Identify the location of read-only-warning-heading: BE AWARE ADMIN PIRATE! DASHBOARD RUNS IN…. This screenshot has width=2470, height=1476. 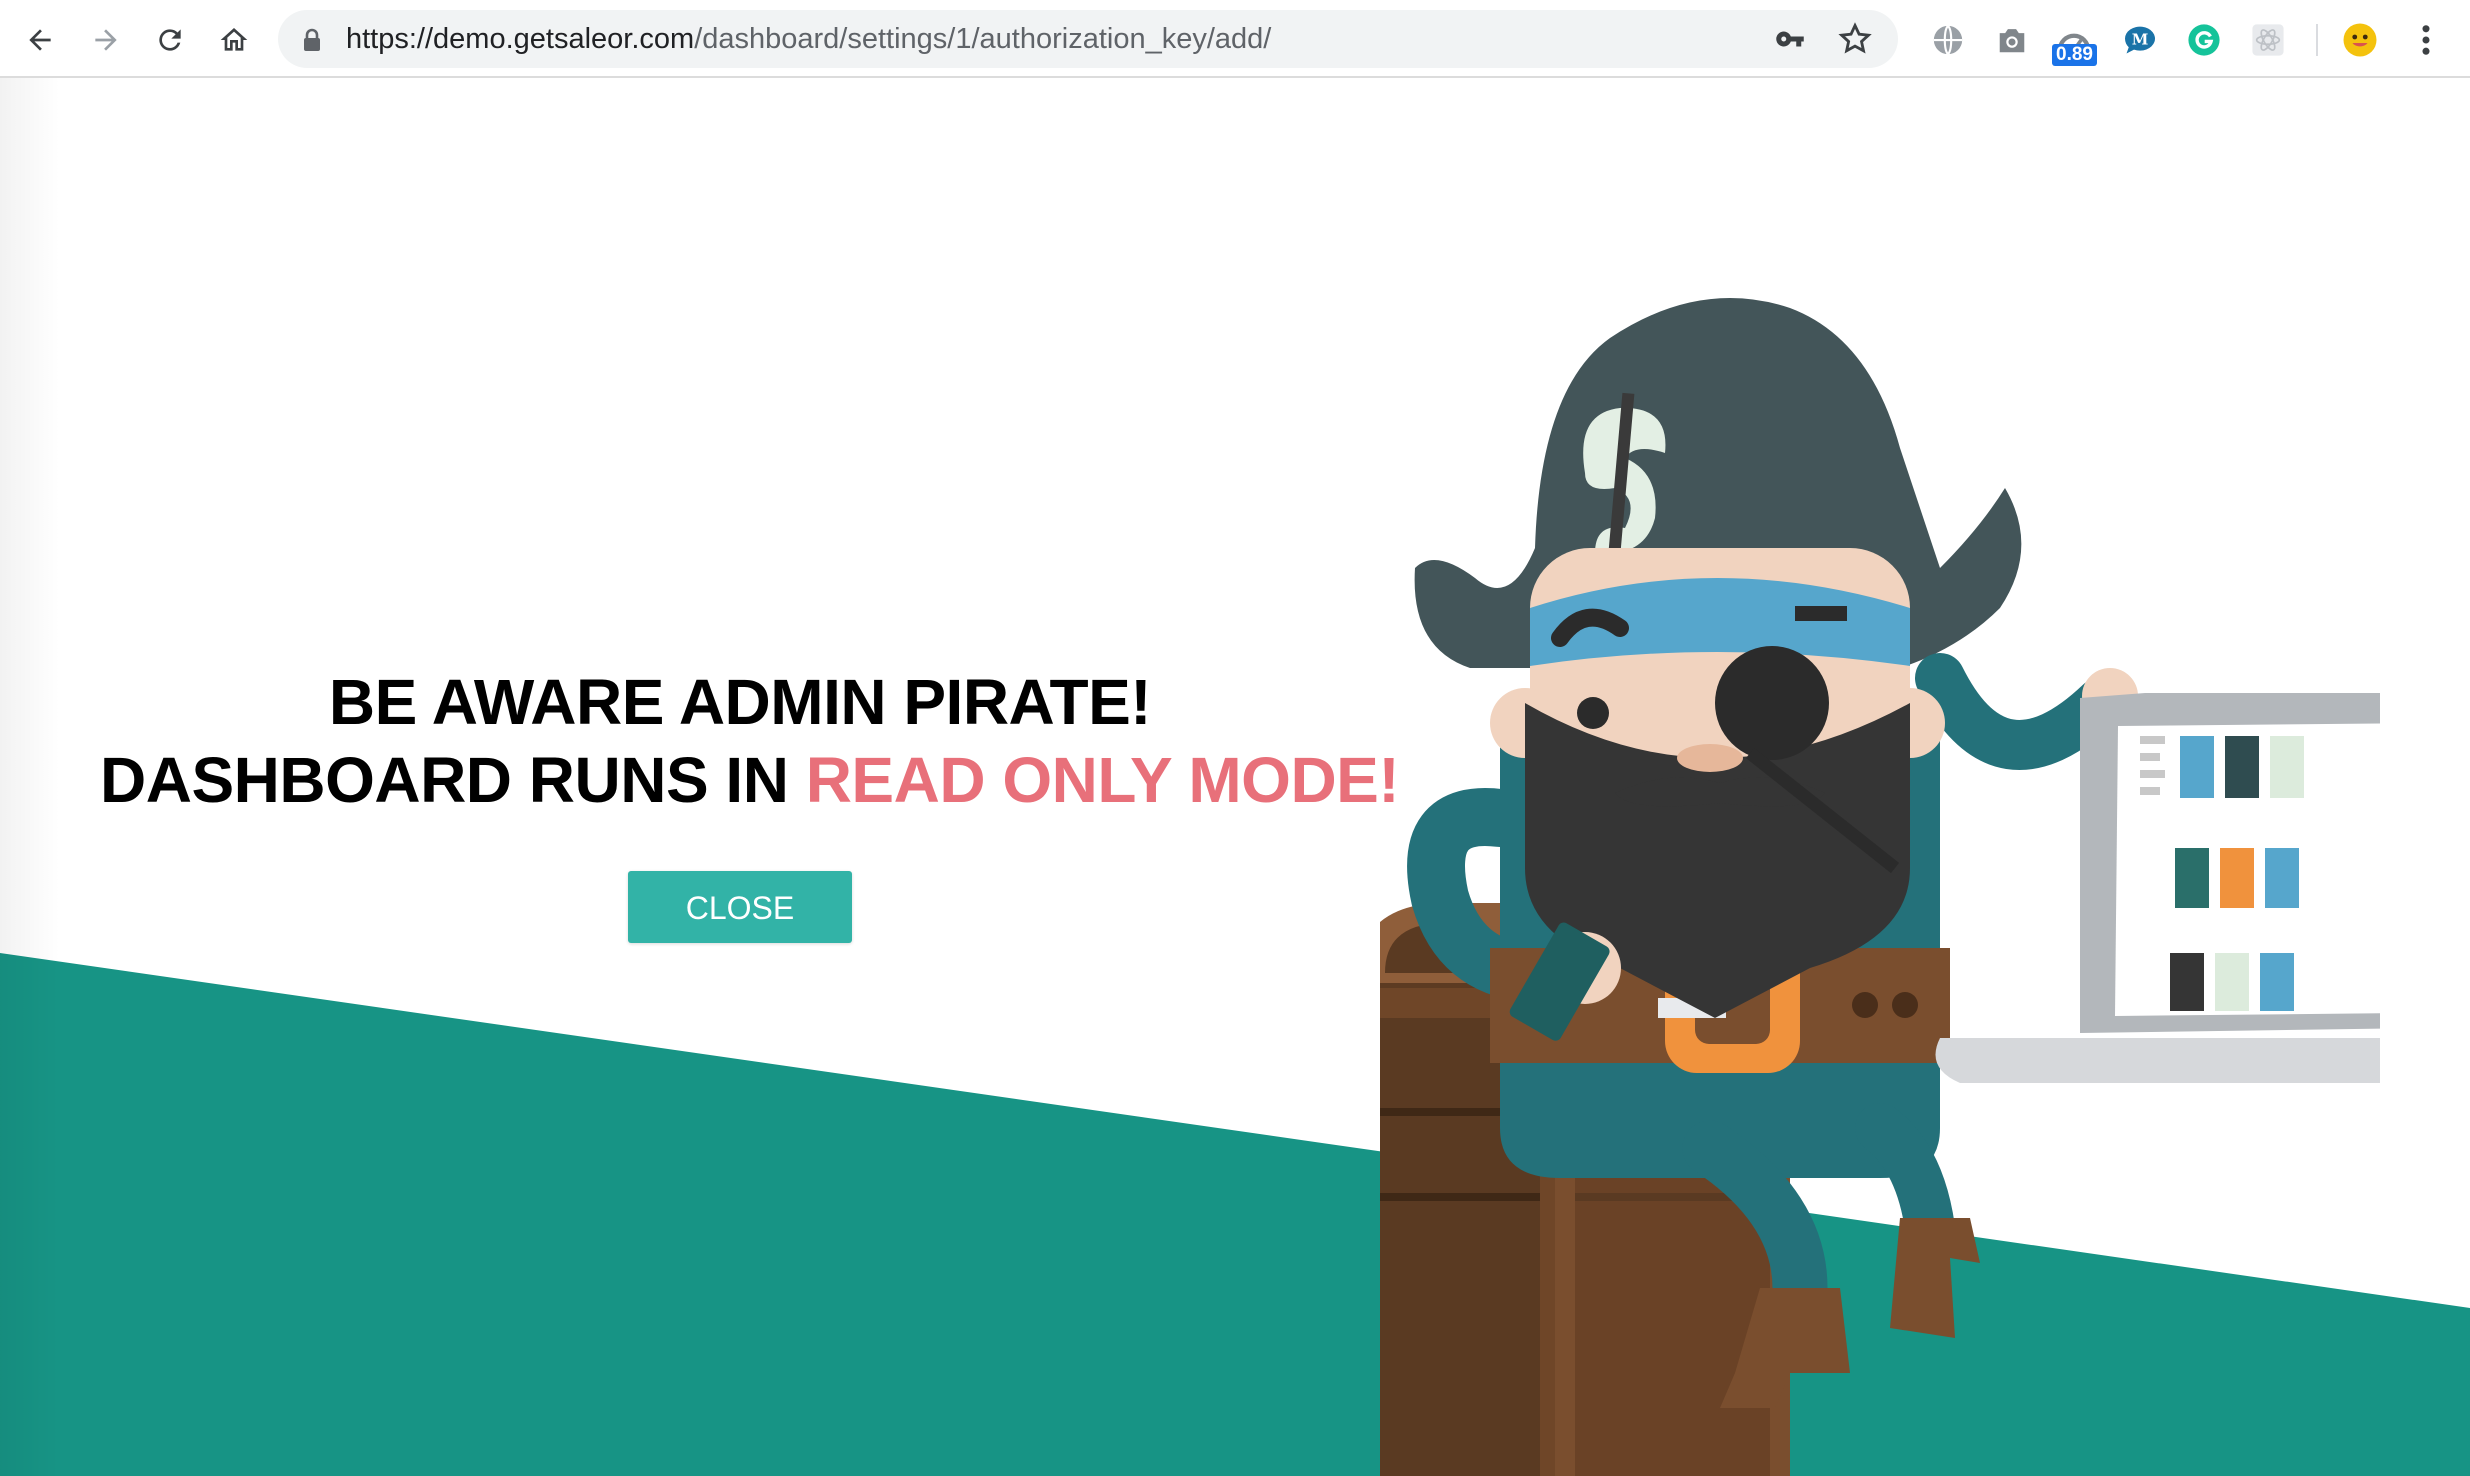
(750, 741).